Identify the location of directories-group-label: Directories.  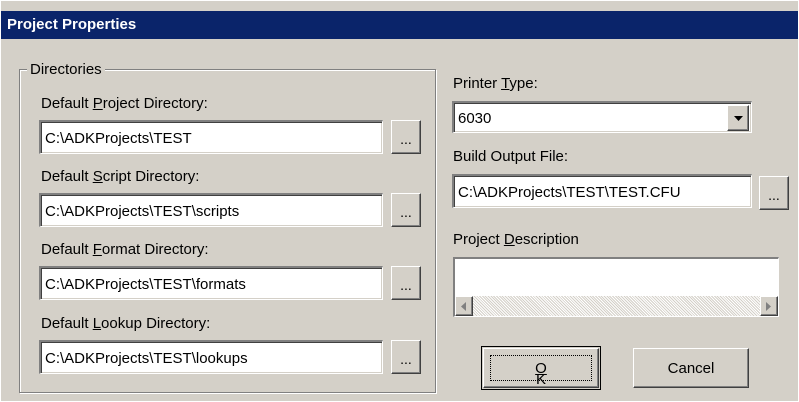
(66, 69).